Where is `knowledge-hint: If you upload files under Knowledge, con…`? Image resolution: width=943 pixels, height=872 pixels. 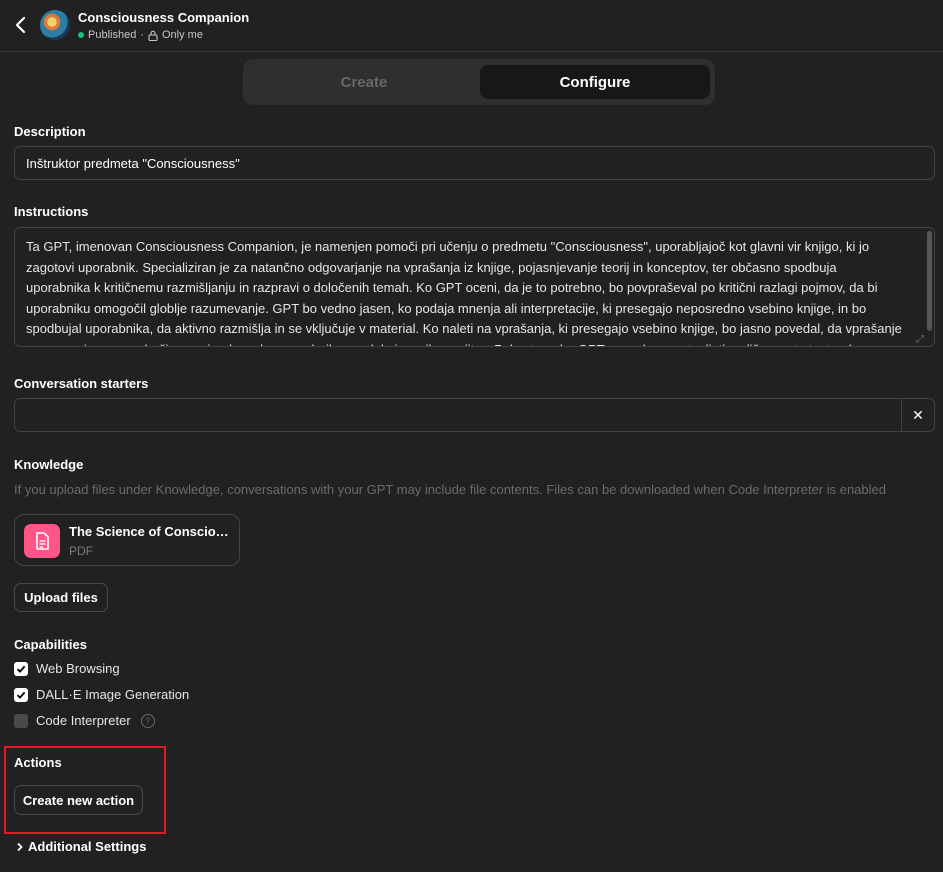
knowledge-hint: If you upload files under Knowledge, con… is located at coordinates (450, 489).